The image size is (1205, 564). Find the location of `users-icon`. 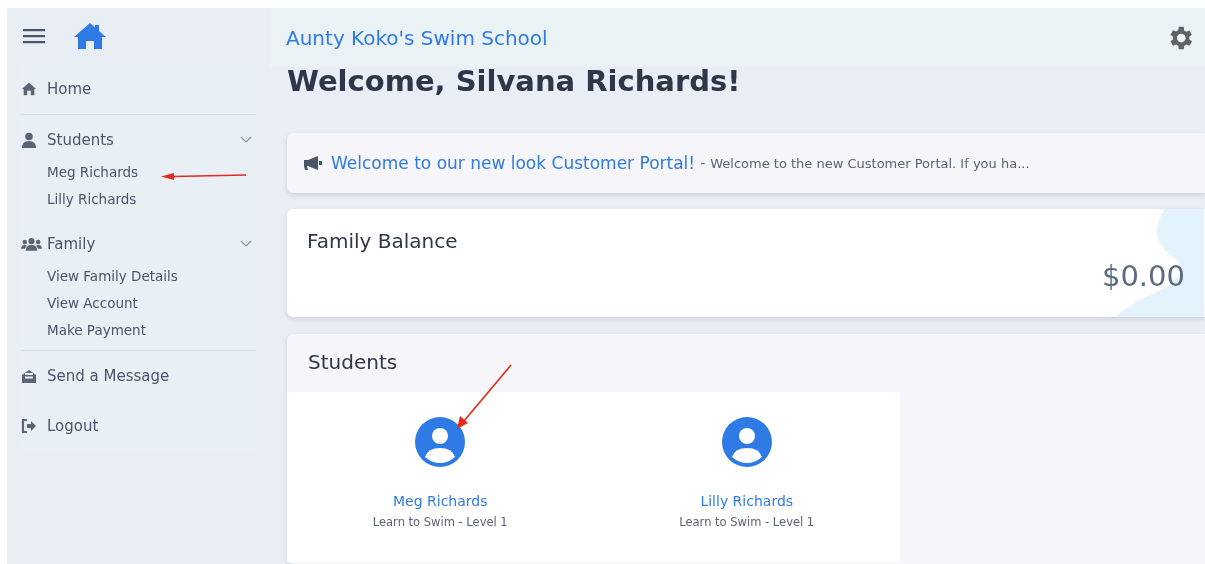

users-icon is located at coordinates (31, 244).